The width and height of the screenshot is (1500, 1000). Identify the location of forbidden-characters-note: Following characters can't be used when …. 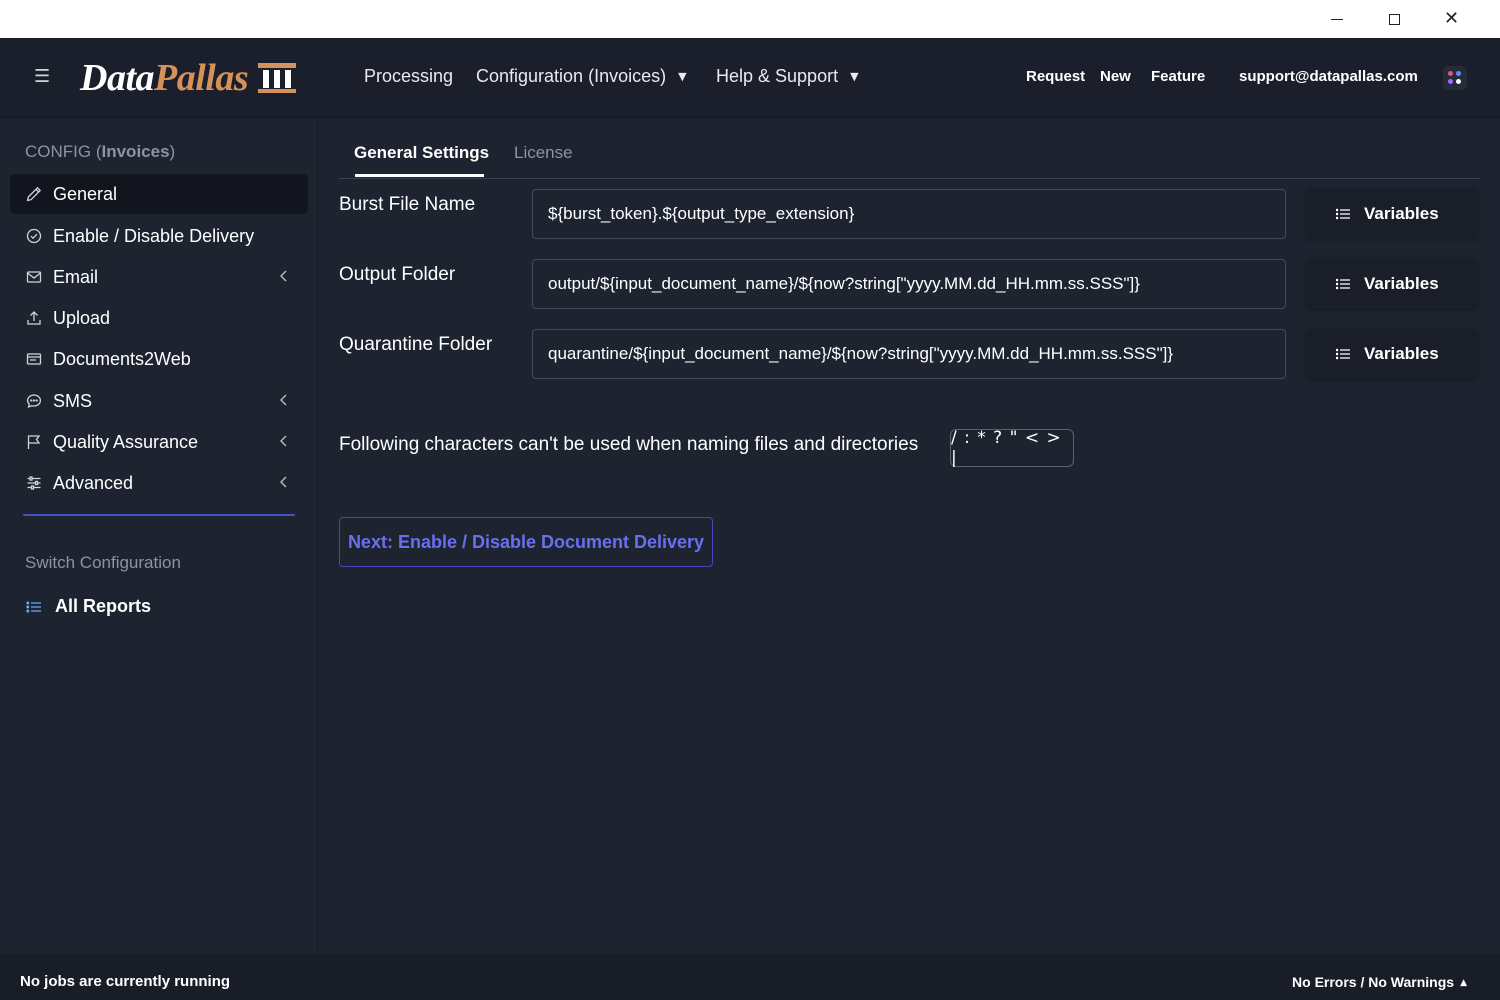
(629, 444).